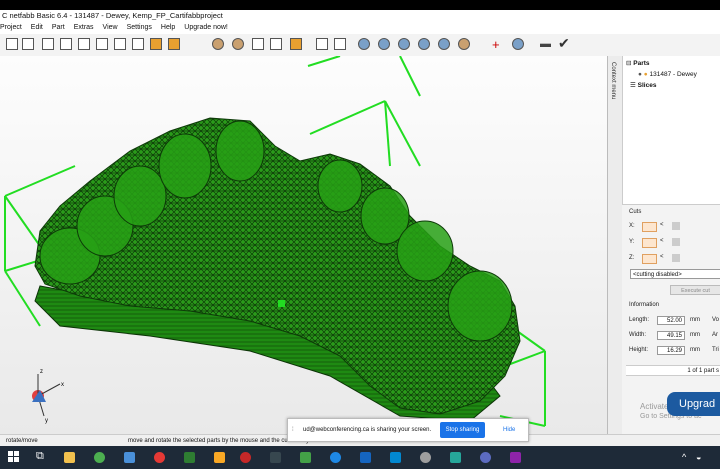 The height and width of the screenshot is (469, 720). What do you see at coordinates (206, 28) in the screenshot?
I see `menu-upgrade: Upgrade now!` at bounding box center [206, 28].